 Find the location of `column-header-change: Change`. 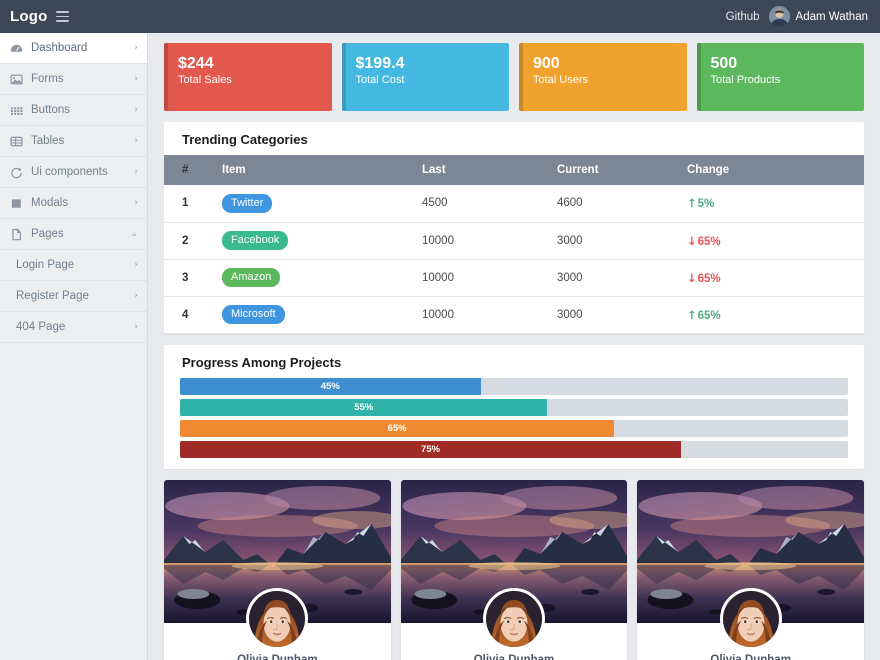

column-header-change: Change is located at coordinates (775, 170).